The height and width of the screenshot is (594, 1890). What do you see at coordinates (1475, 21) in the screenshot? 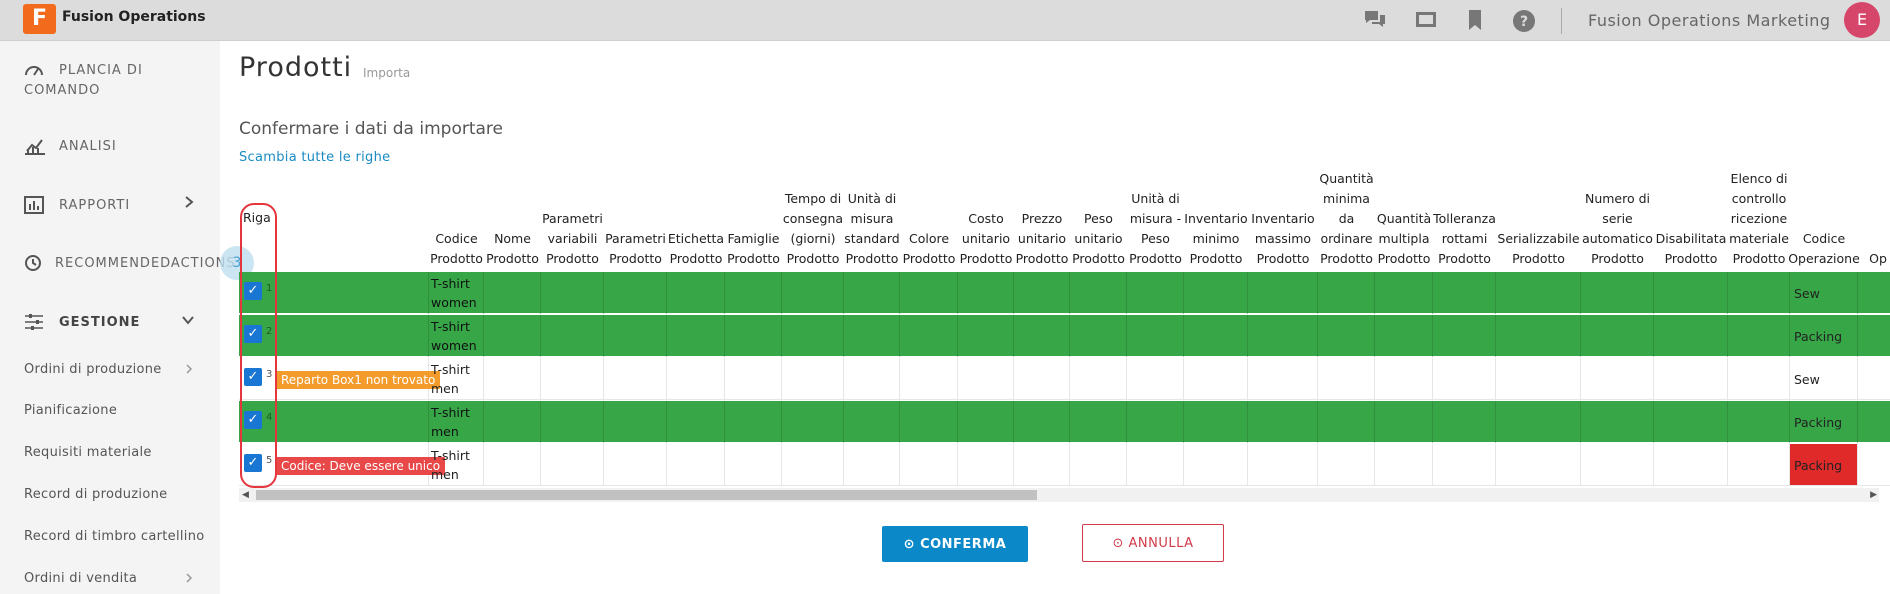
I see `bookmark-icon` at bounding box center [1475, 21].